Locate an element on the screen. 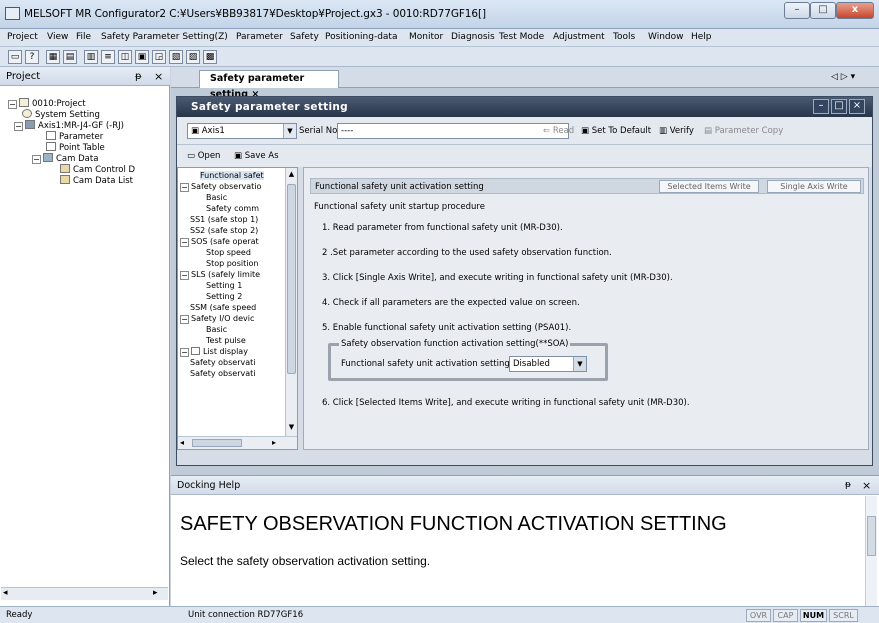 The height and width of the screenshot is (623, 879). tree-item-list-safety-observation-2: Safety observati is located at coordinates (222, 373).